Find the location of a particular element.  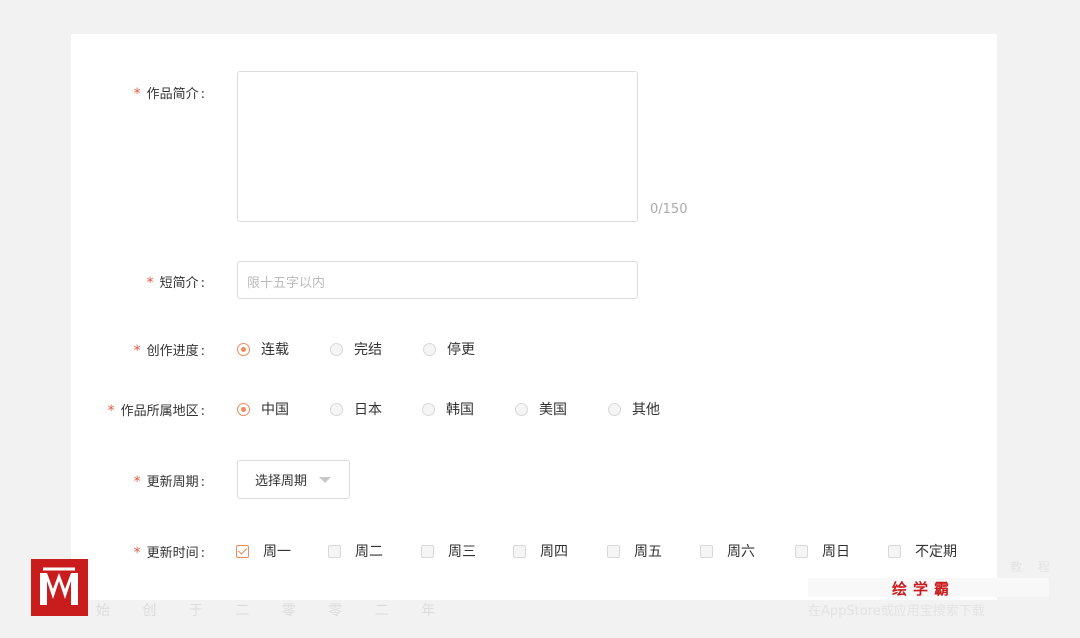

time-option-irregular: 不定期 is located at coordinates (922, 551).